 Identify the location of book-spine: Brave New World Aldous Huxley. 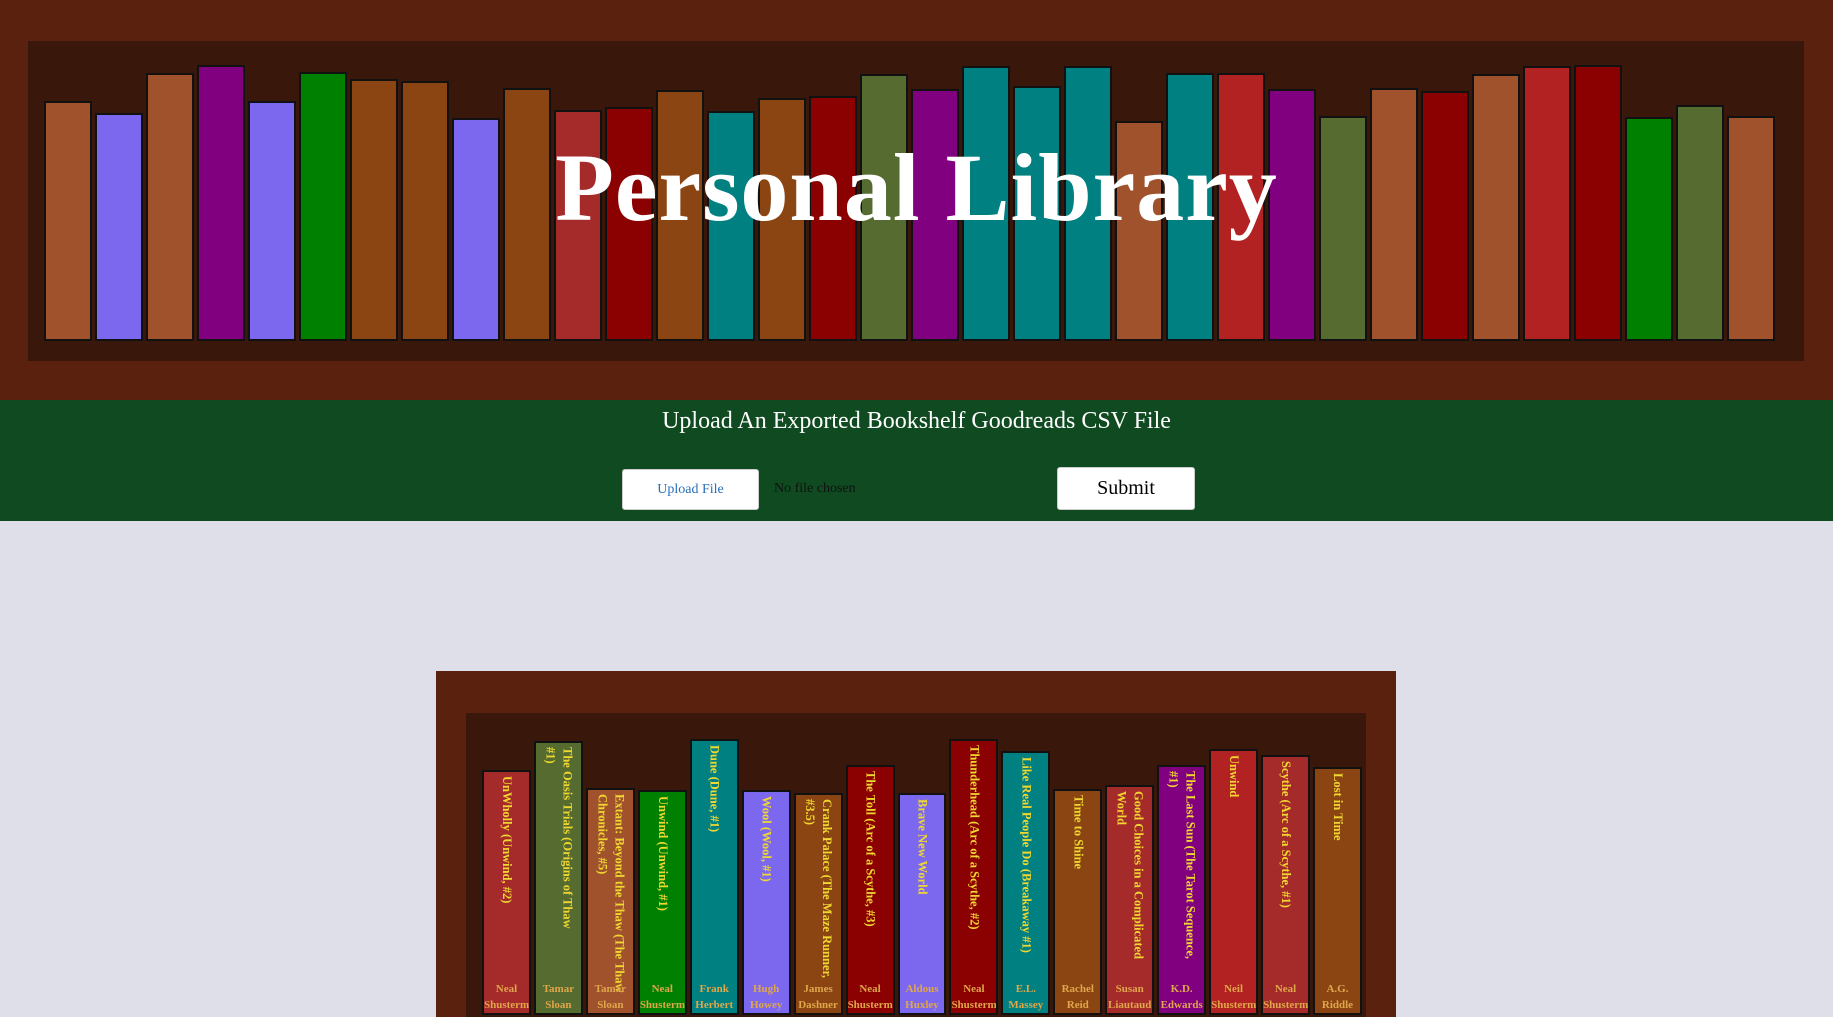
(922, 904).